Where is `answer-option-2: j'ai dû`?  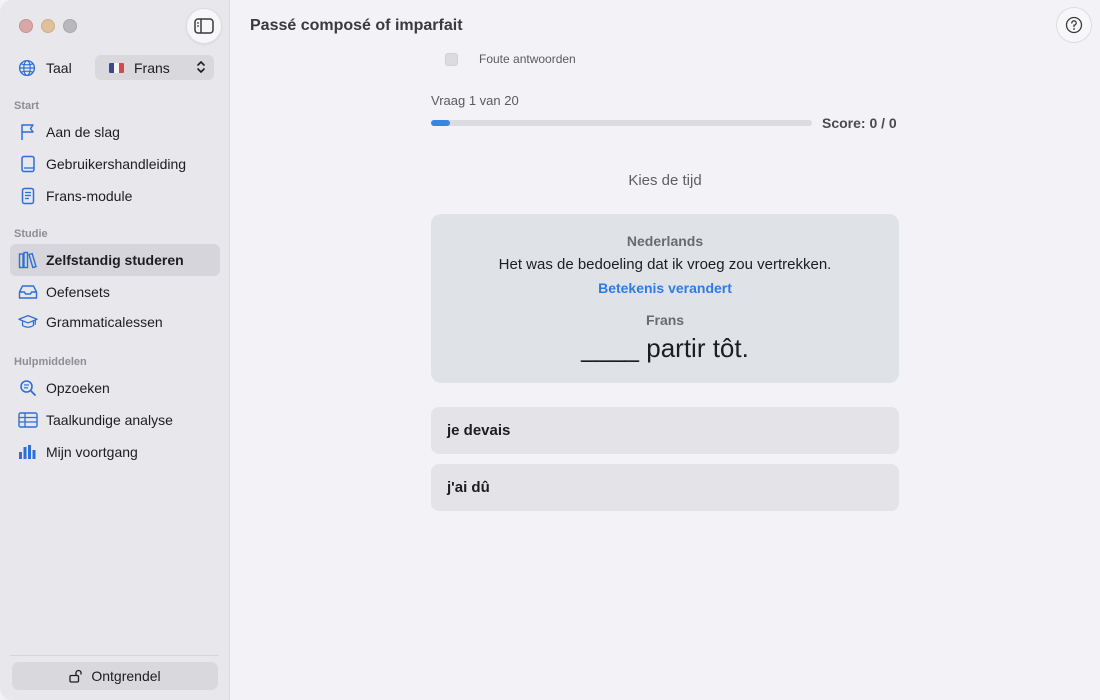 answer-option-2: j'ai dû is located at coordinates (665, 487).